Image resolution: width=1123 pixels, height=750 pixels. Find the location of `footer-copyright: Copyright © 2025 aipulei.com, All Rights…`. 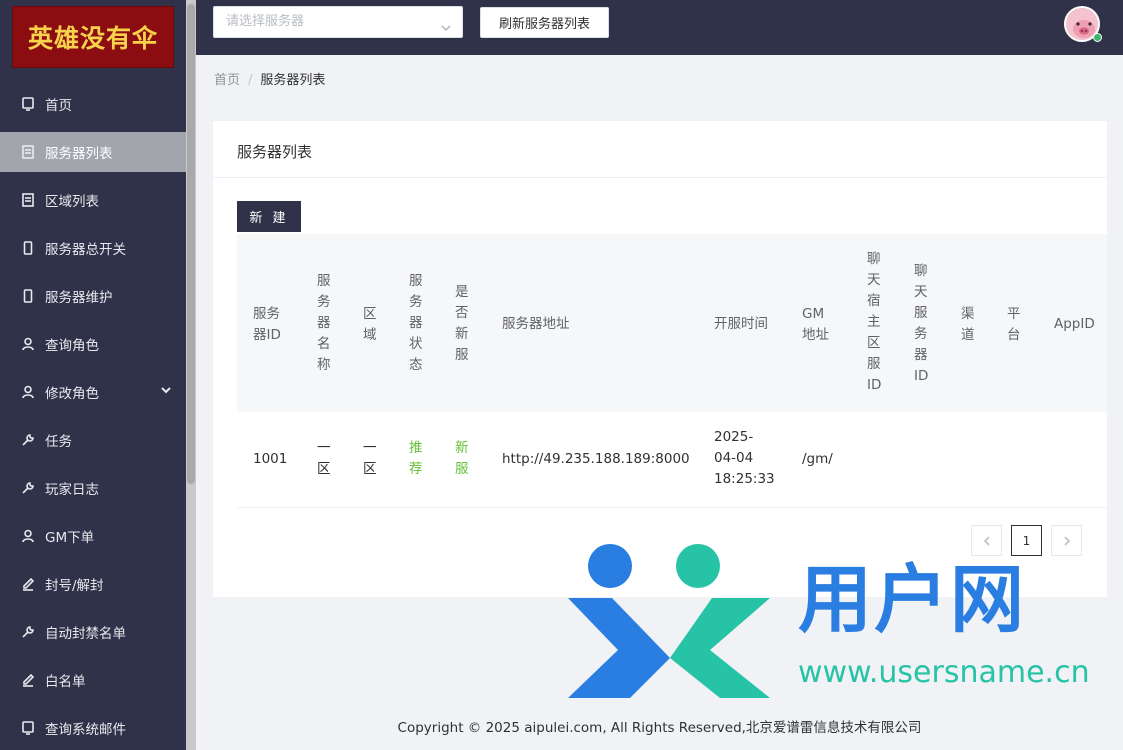

footer-copyright: Copyright © 2025 aipulei.com, All Rights… is located at coordinates (659, 728).